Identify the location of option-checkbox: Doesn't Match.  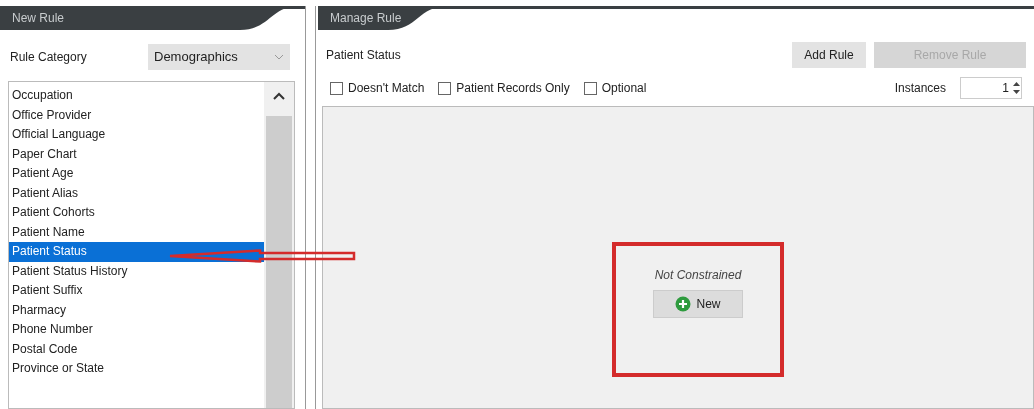
(377, 88).